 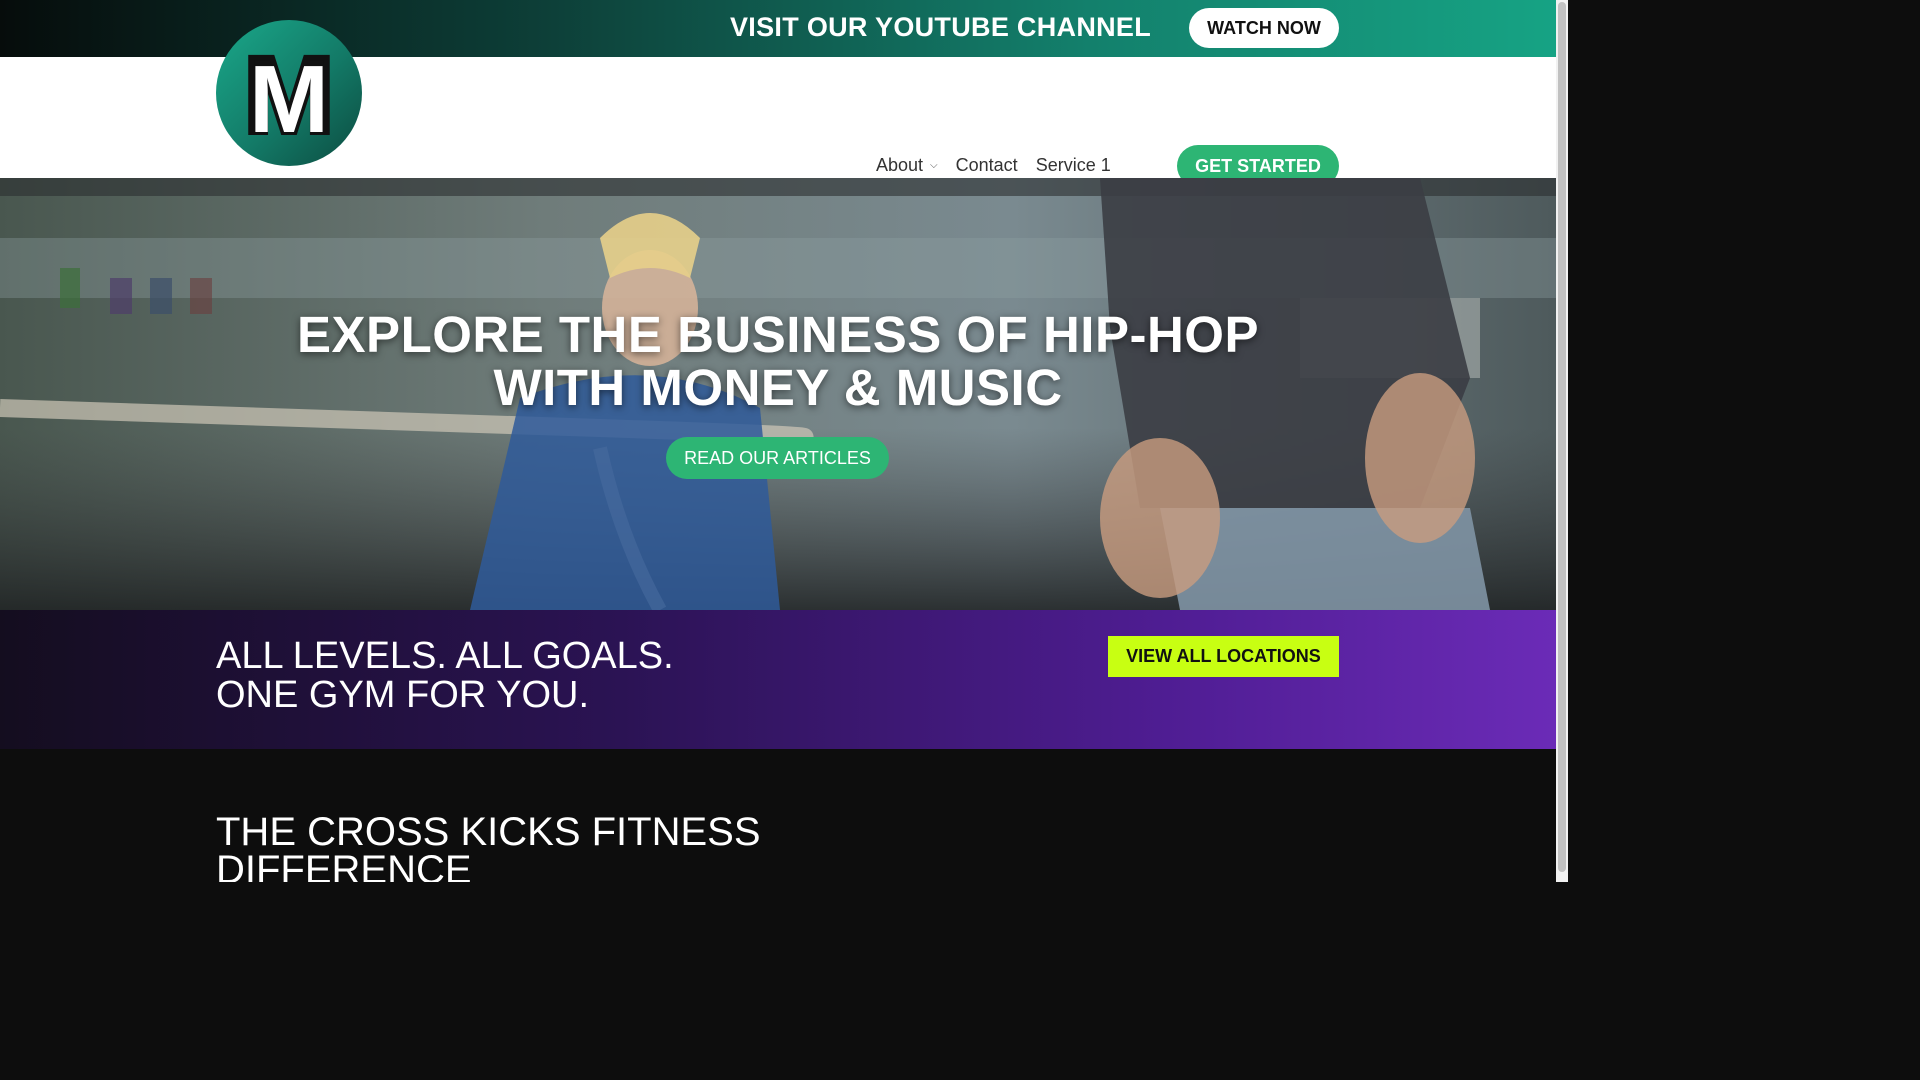 What do you see at coordinates (1223, 656) in the screenshot?
I see `view-all-locations-button: VIEW ALL LOCATIONS` at bounding box center [1223, 656].